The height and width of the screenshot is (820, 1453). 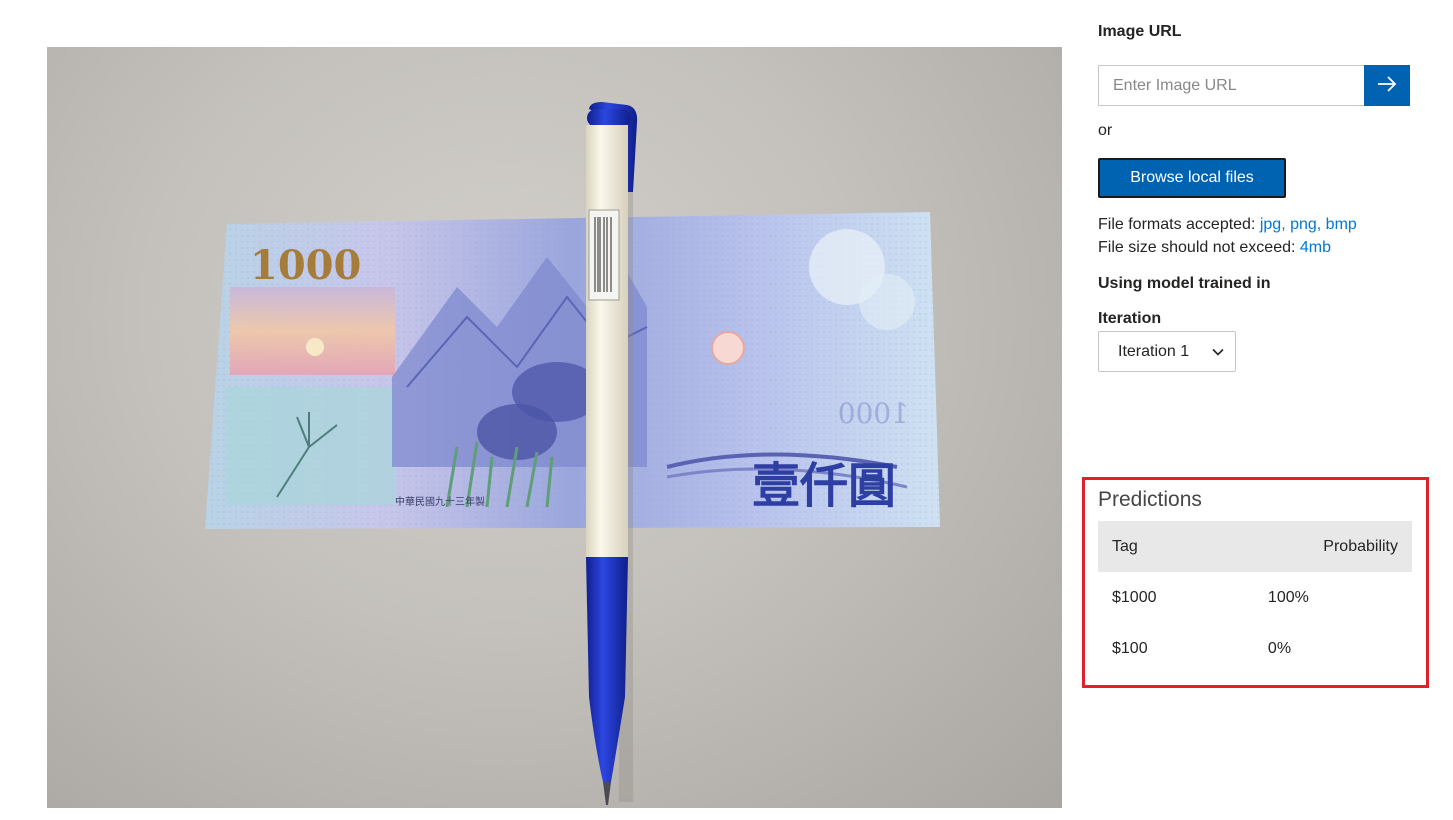 I want to click on image-url-row, so click(x=1254, y=85).